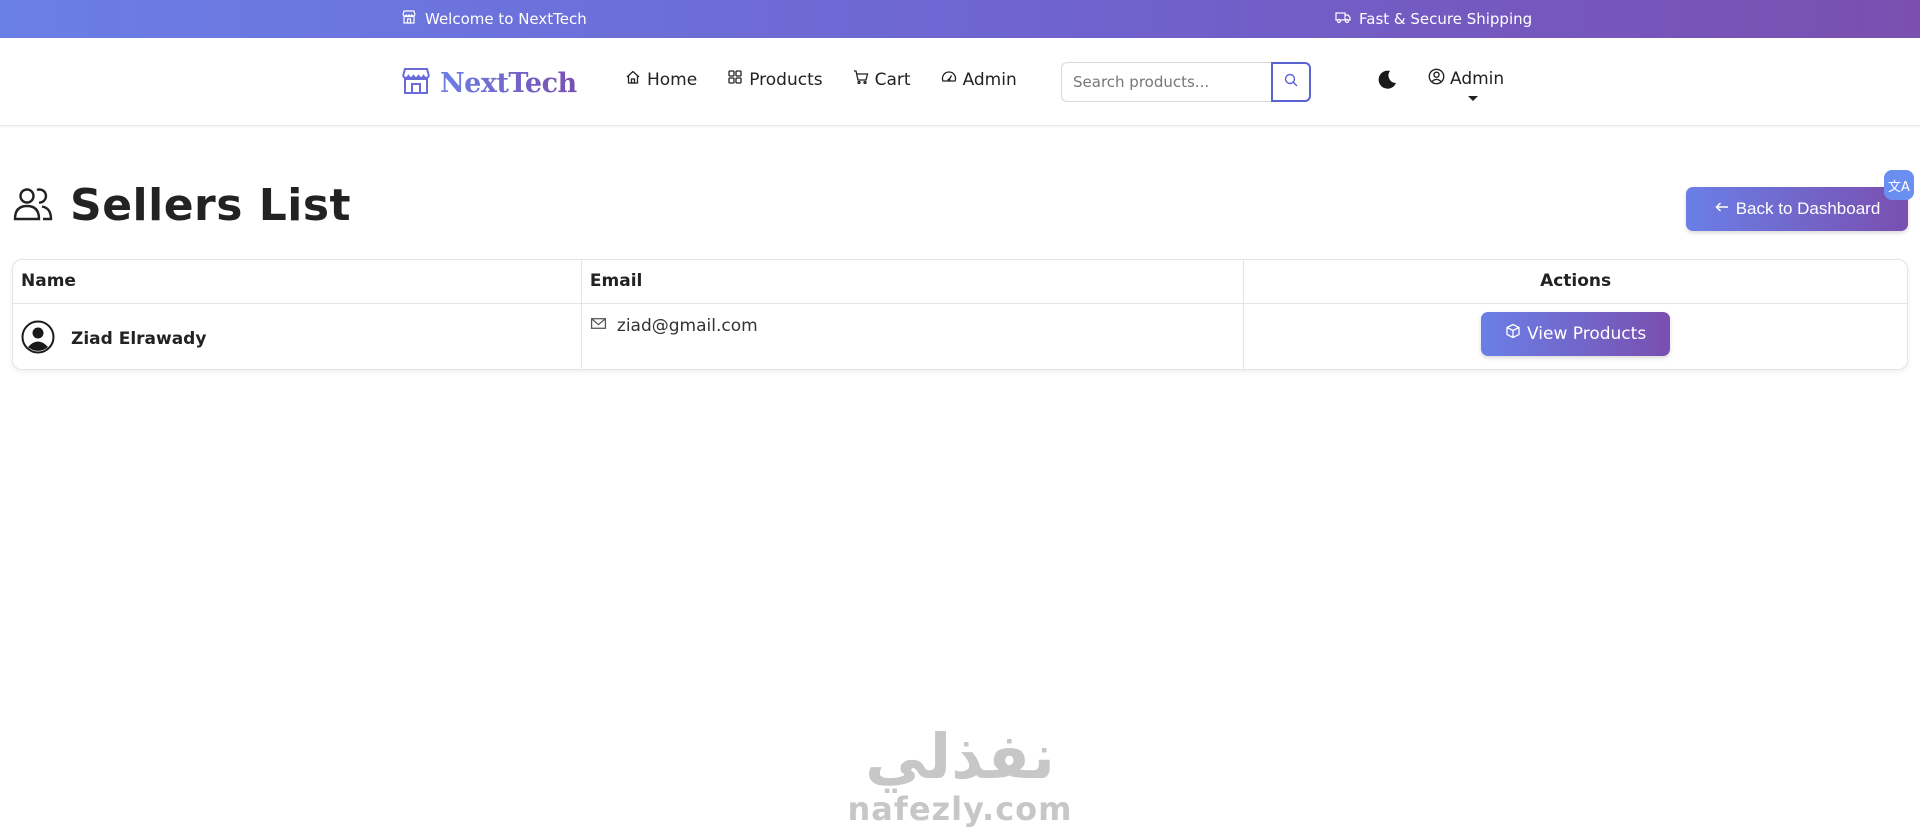 The height and width of the screenshot is (839, 1920). Describe the element at coordinates (960, 756) in the screenshot. I see `watermark-arabic: نفذلي` at that location.